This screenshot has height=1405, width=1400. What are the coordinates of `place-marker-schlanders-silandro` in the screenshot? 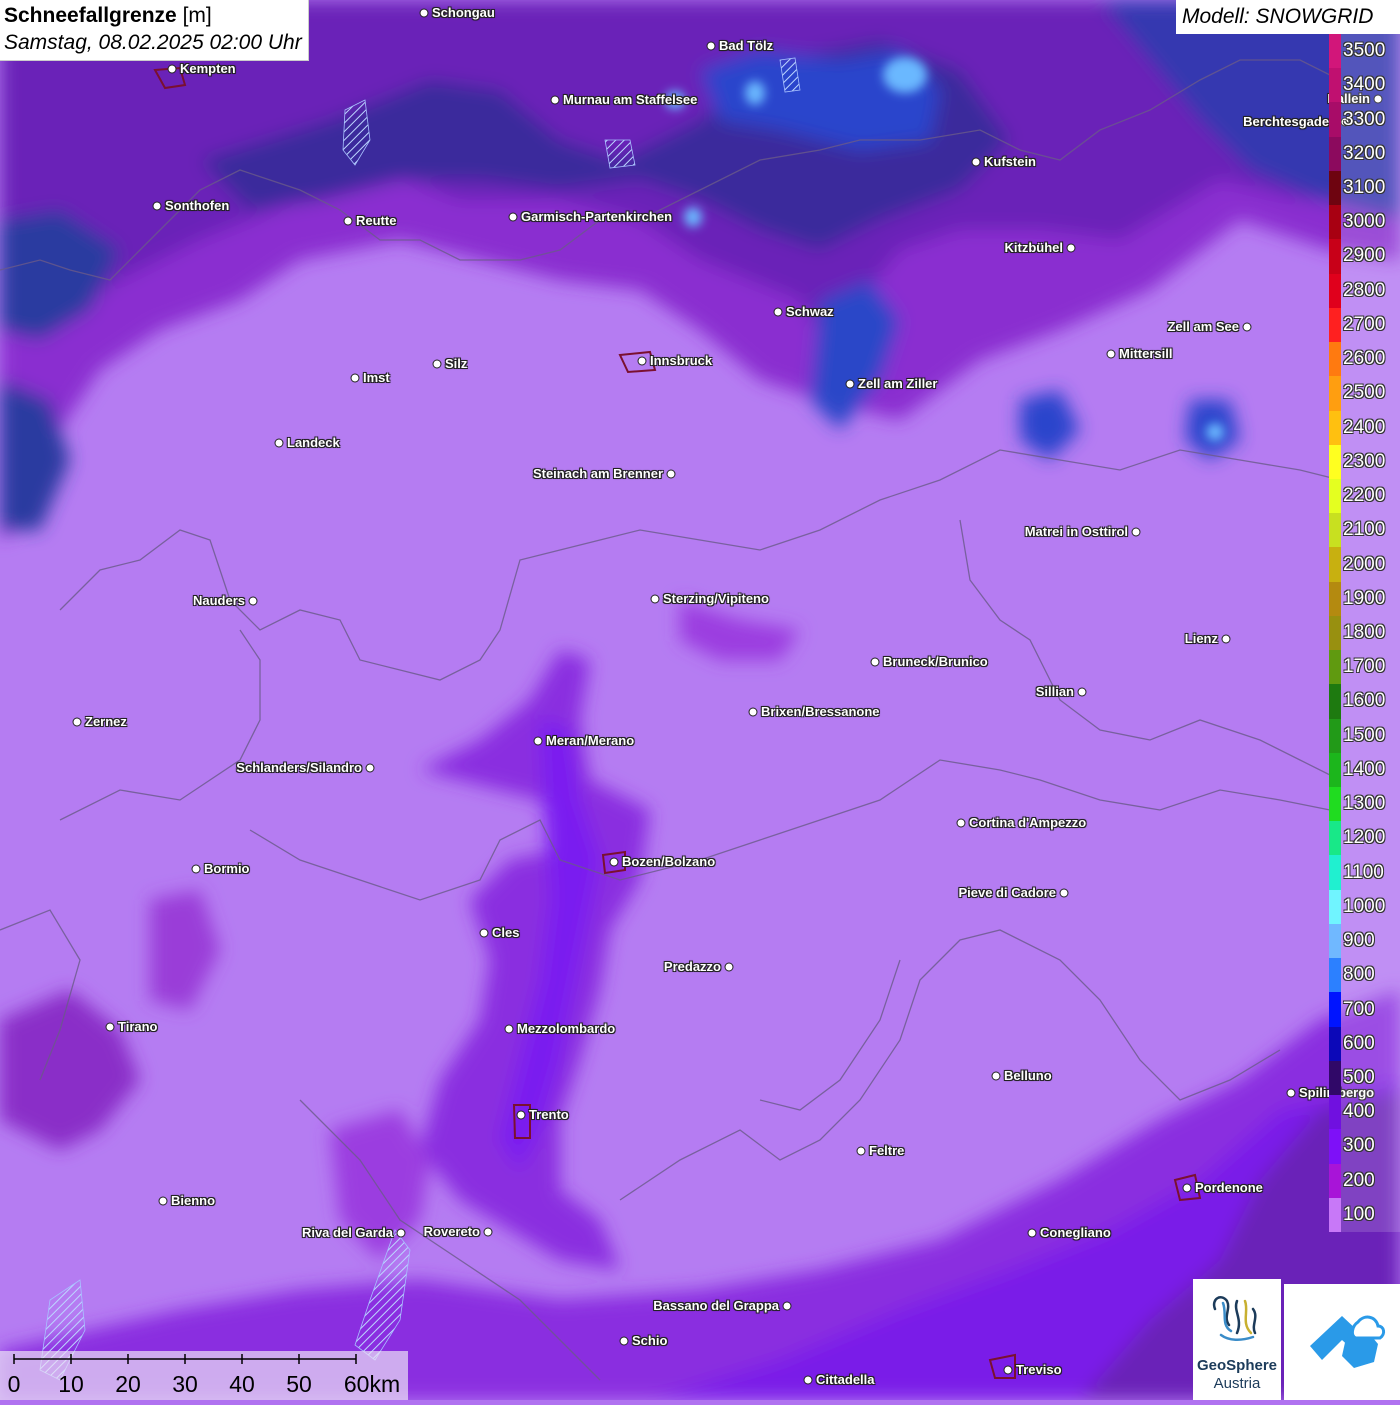 It's located at (370, 768).